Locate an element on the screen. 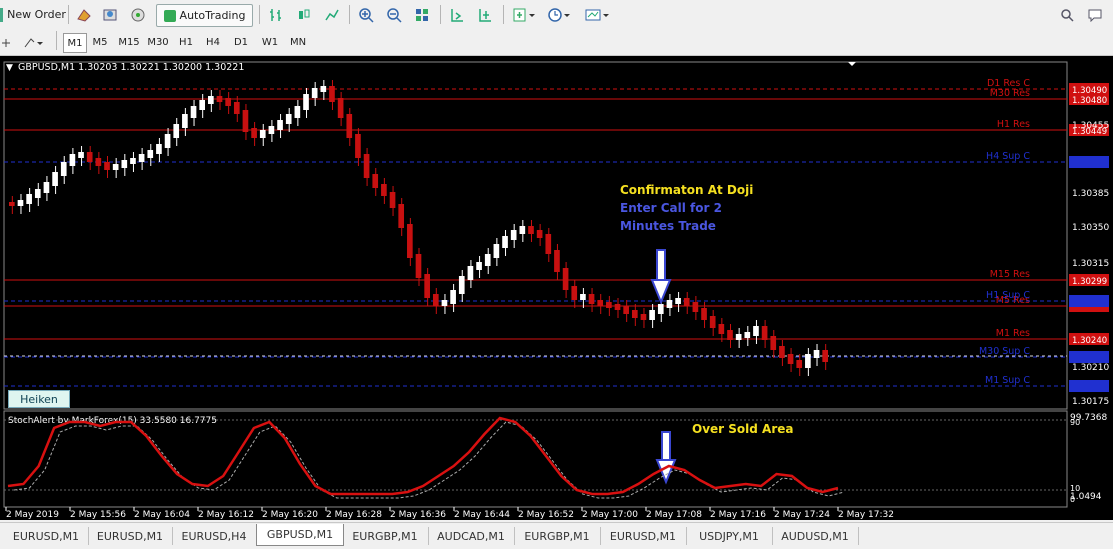 The height and width of the screenshot is (549, 1113). indicator-axis-90: 90 is located at coordinates (1075, 422).